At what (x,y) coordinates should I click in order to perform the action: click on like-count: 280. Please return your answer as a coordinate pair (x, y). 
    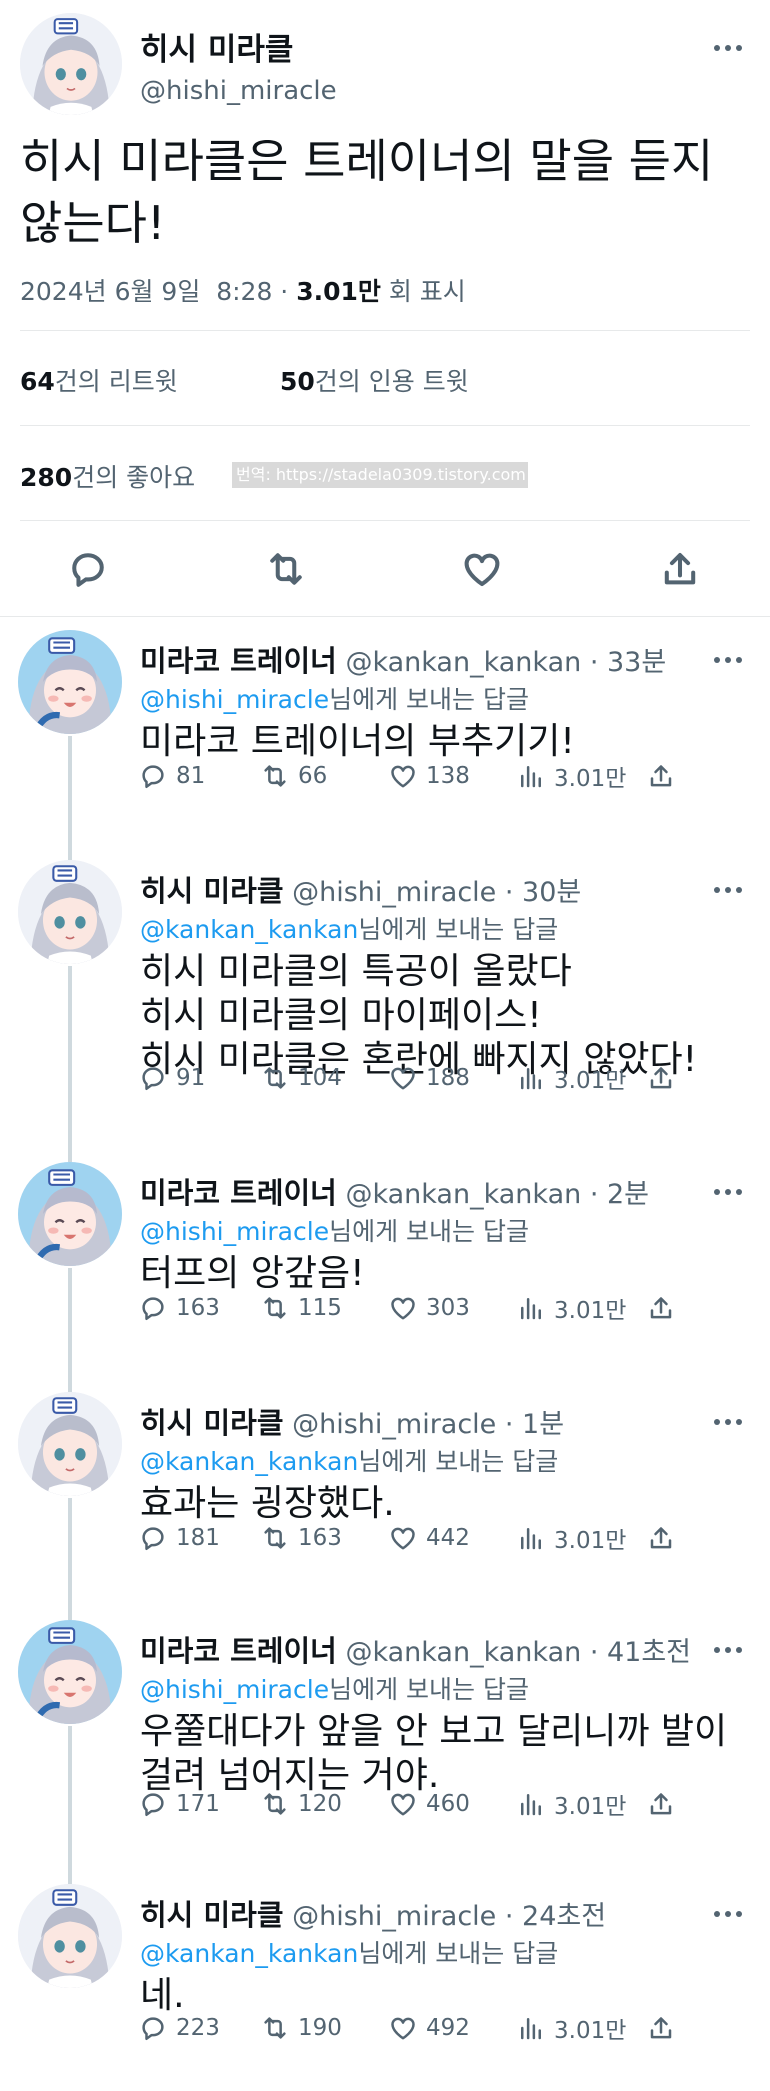
    Looking at the image, I should click on (46, 477).